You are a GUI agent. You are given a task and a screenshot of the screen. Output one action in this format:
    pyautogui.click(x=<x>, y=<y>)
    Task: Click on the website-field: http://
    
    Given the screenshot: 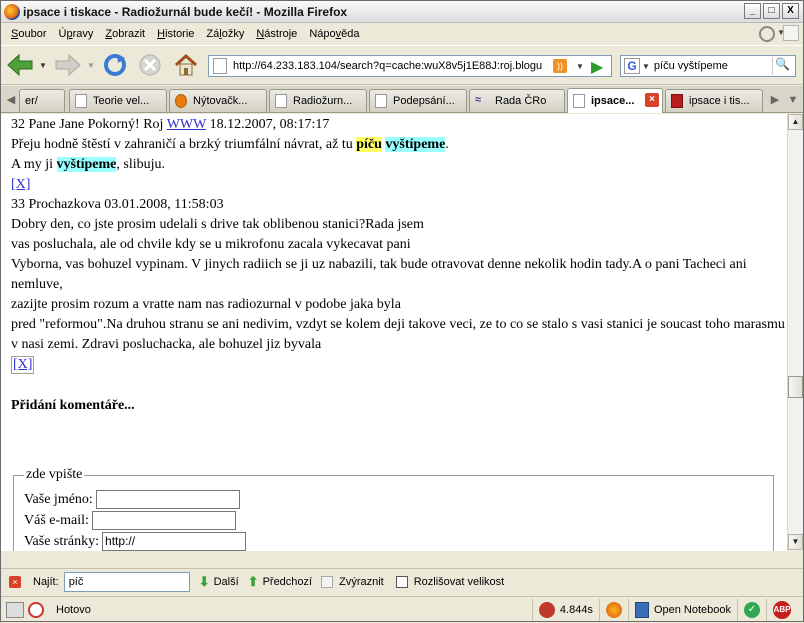 What is the action you would take?
    pyautogui.click(x=174, y=541)
    